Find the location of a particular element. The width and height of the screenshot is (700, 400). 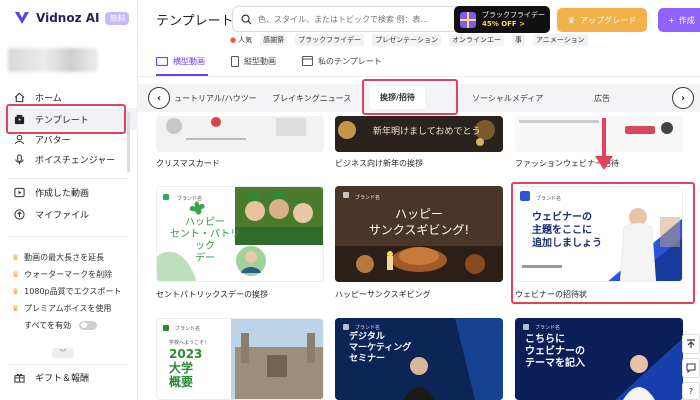

premium-item-label: プレミアムボイスを使用 is located at coordinates (68, 308).